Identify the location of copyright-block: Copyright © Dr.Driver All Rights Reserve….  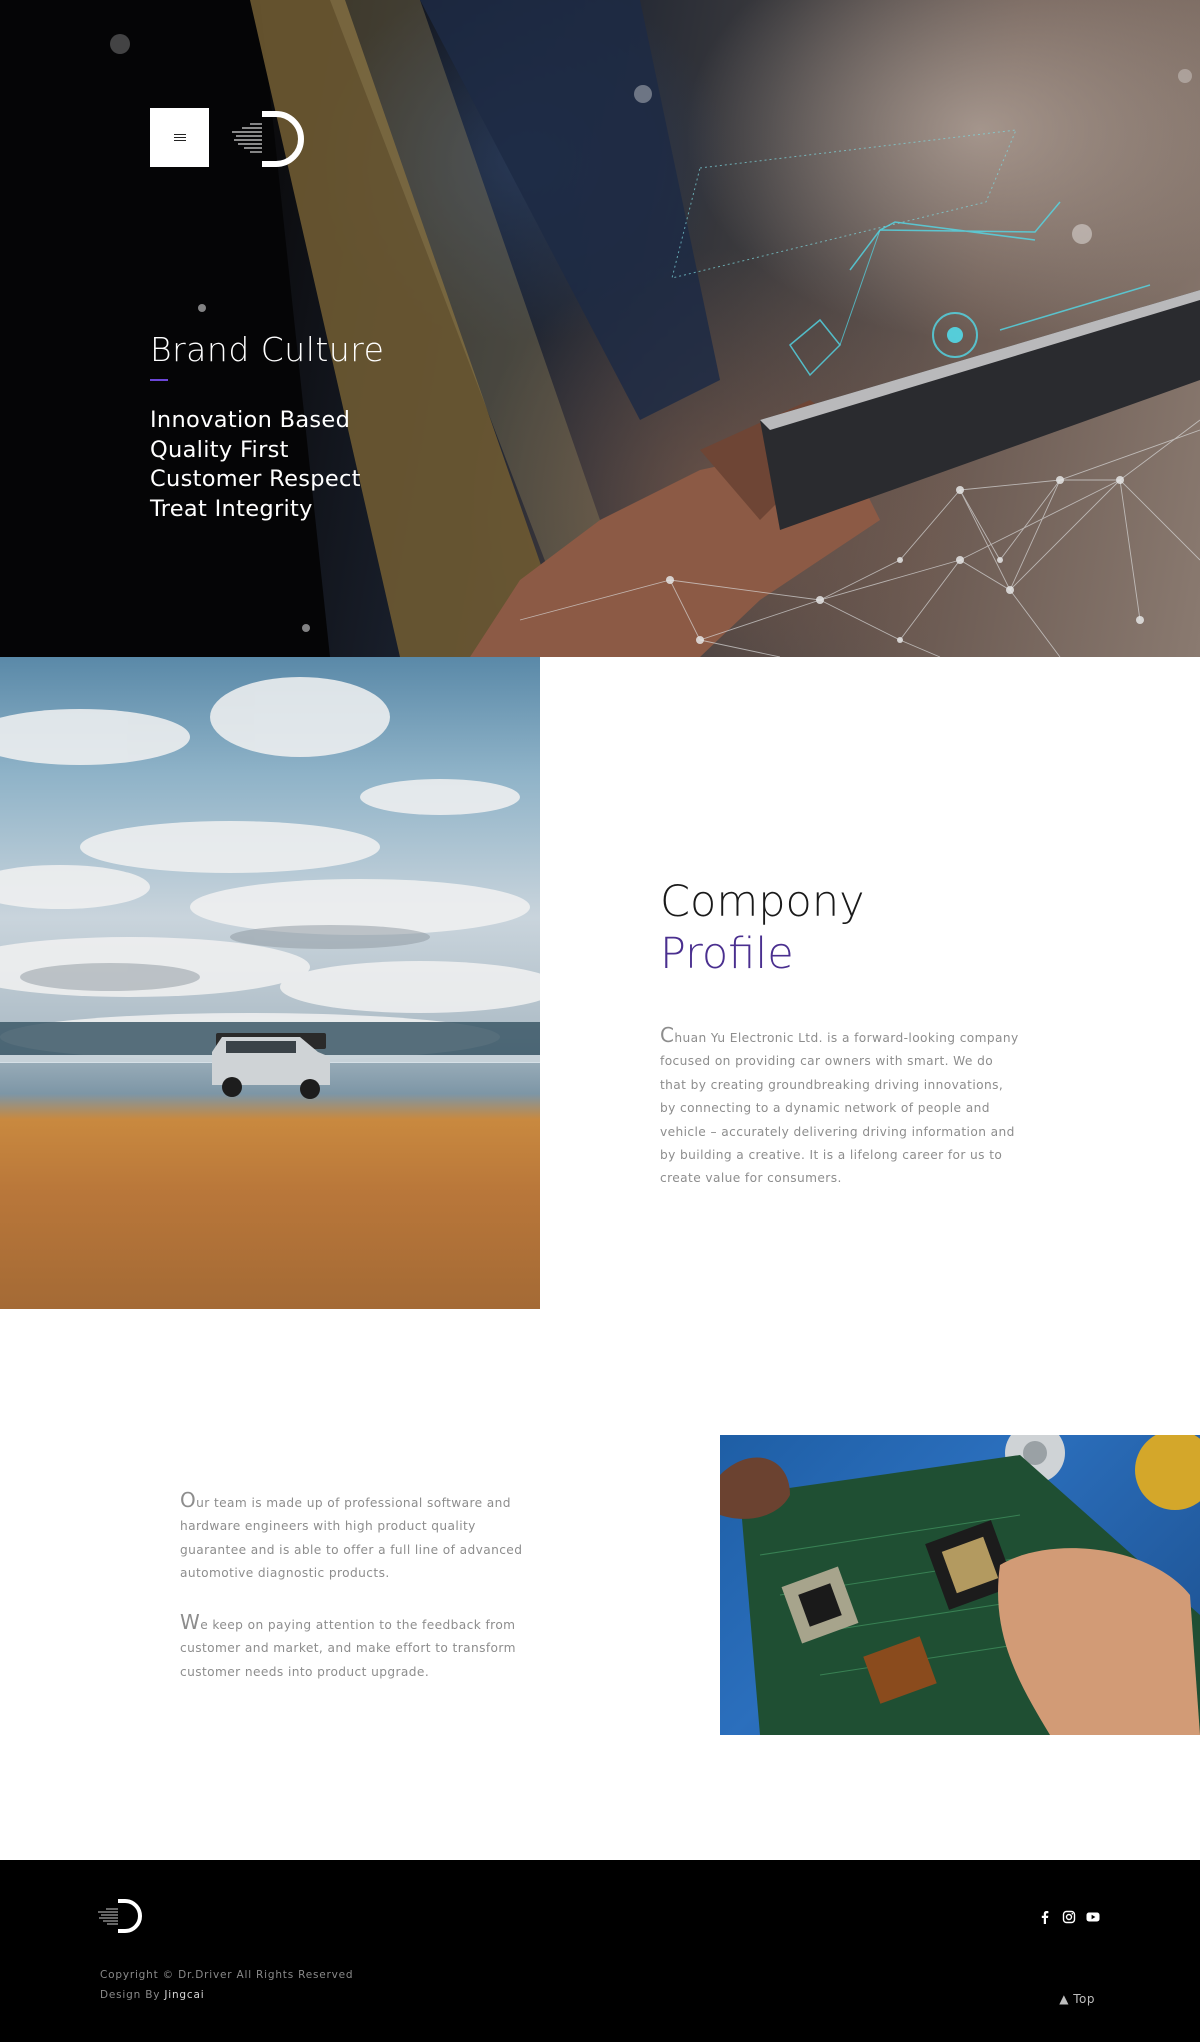
(226, 1985).